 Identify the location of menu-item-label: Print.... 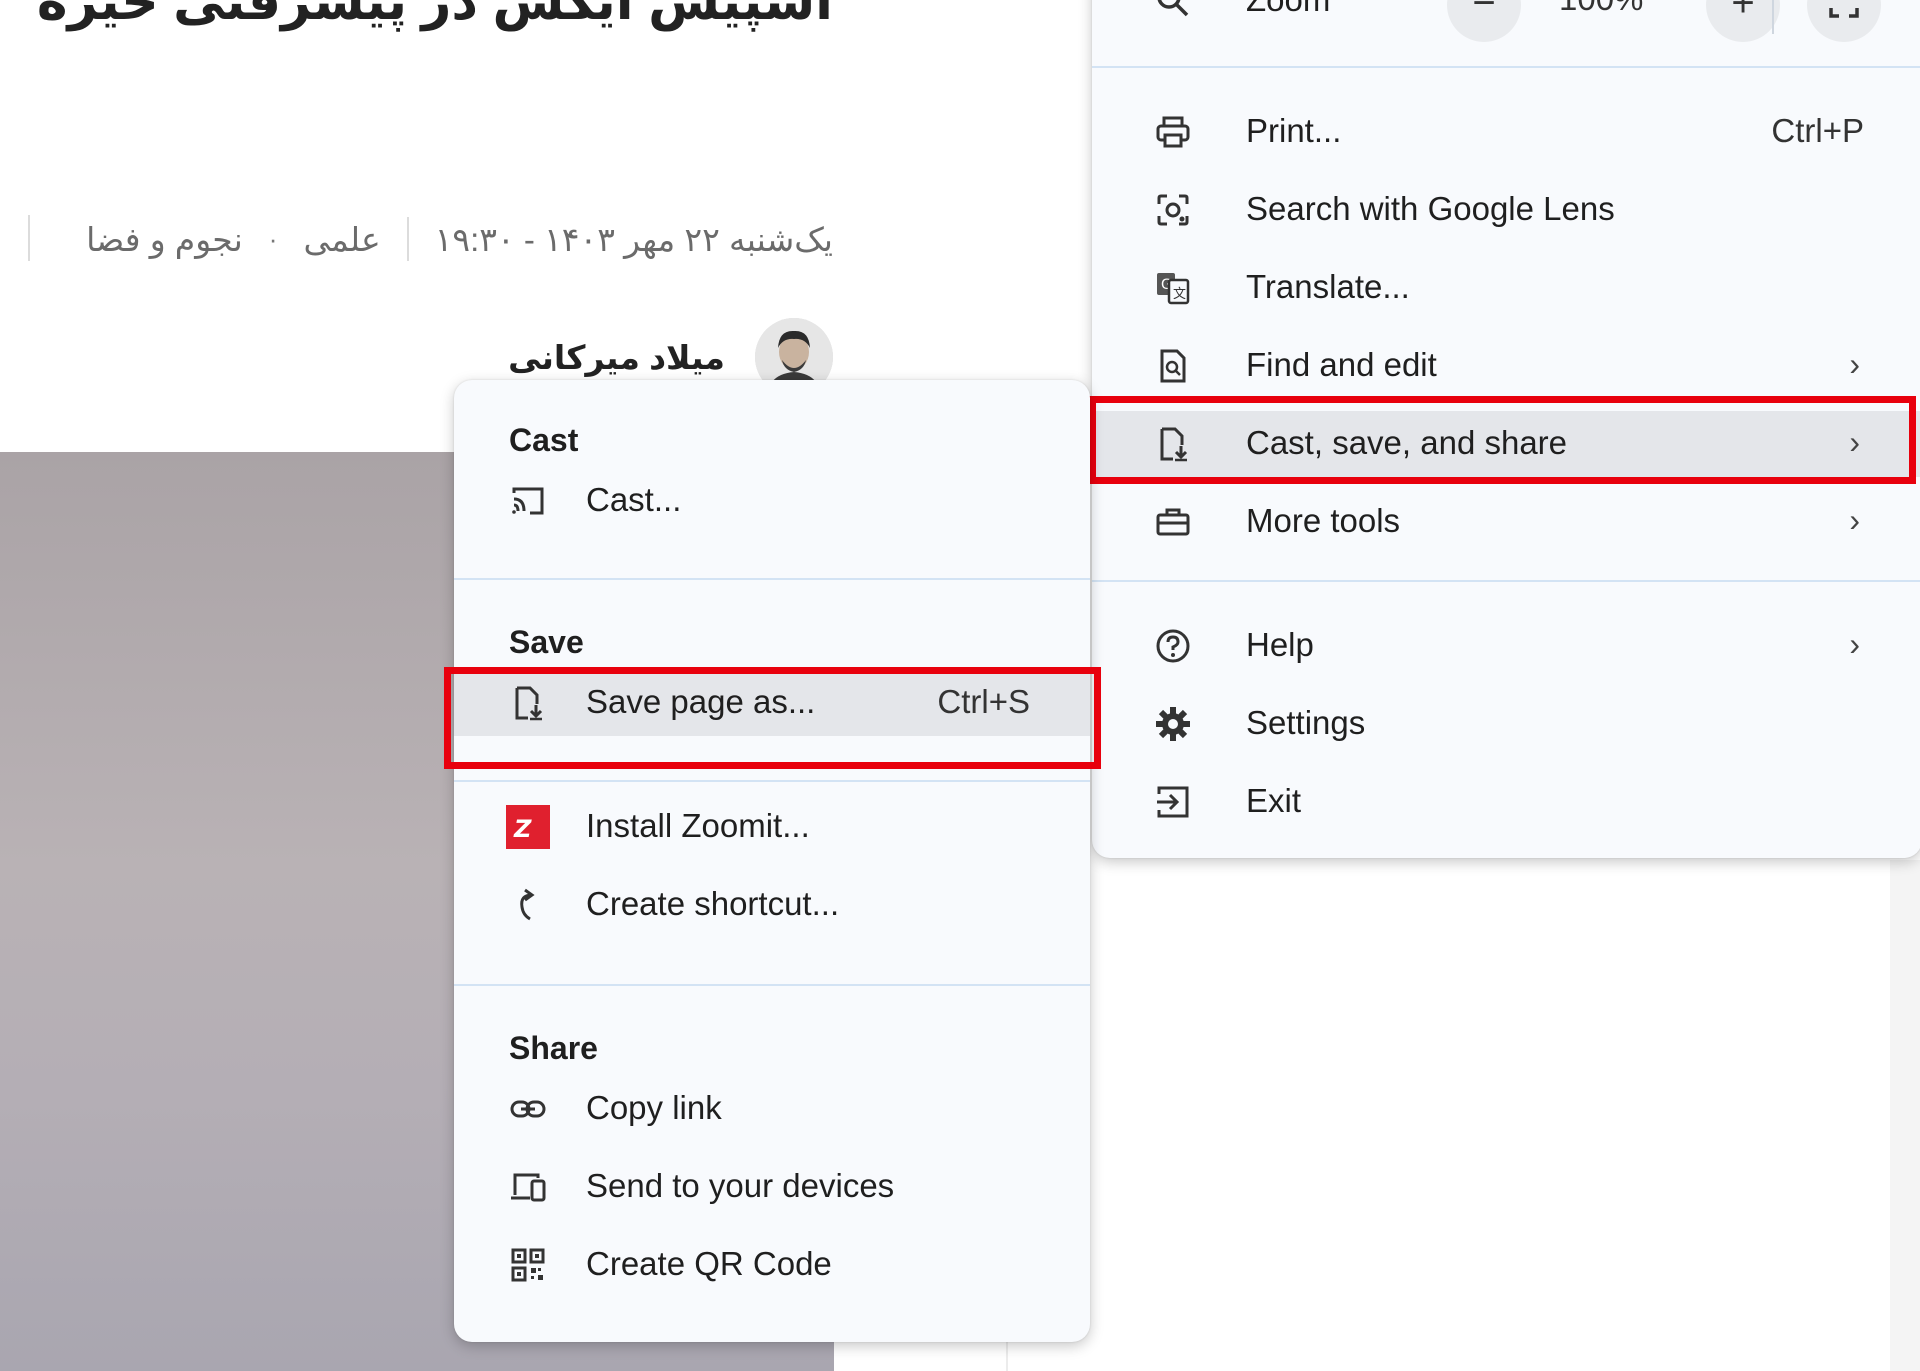
(1294, 130).